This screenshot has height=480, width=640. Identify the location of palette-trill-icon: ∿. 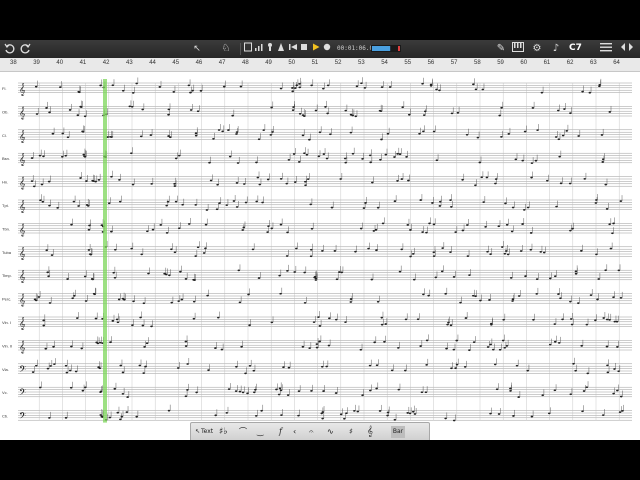
(330, 432).